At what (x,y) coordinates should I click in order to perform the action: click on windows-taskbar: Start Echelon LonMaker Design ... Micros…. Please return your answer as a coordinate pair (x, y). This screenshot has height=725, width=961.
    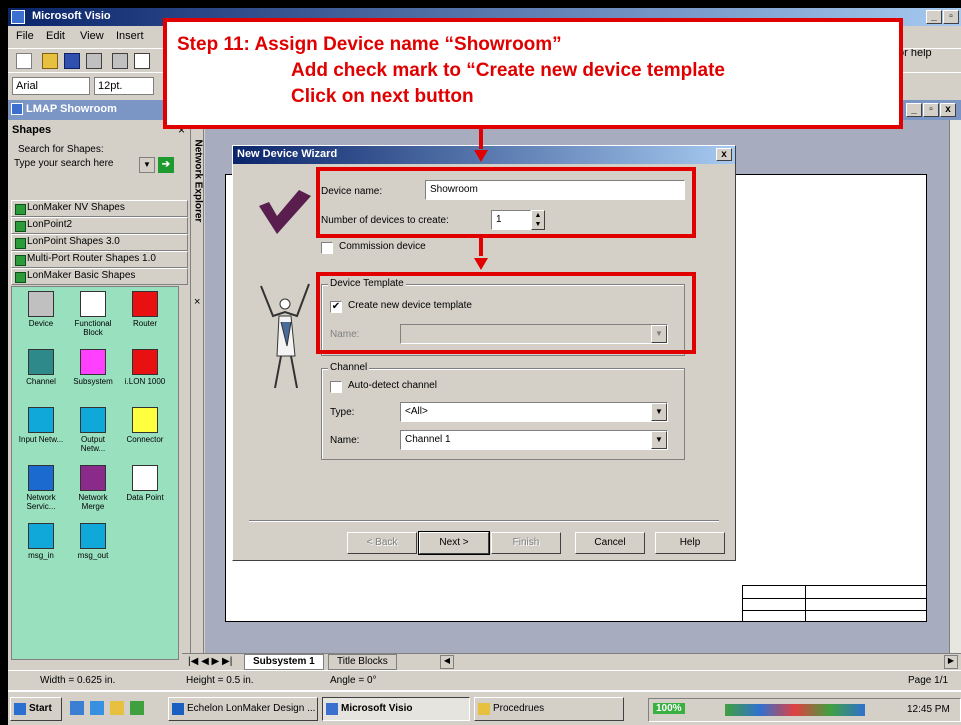
    Looking at the image, I should click on (484, 707).